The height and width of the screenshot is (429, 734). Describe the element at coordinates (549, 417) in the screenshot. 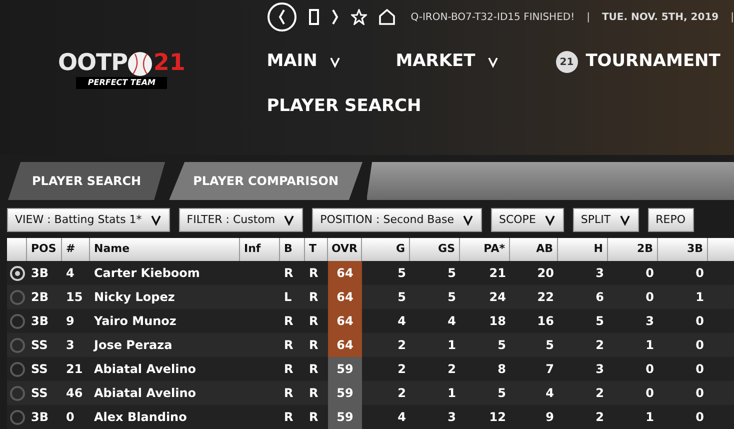

I see `table-cell-text: 9` at that location.